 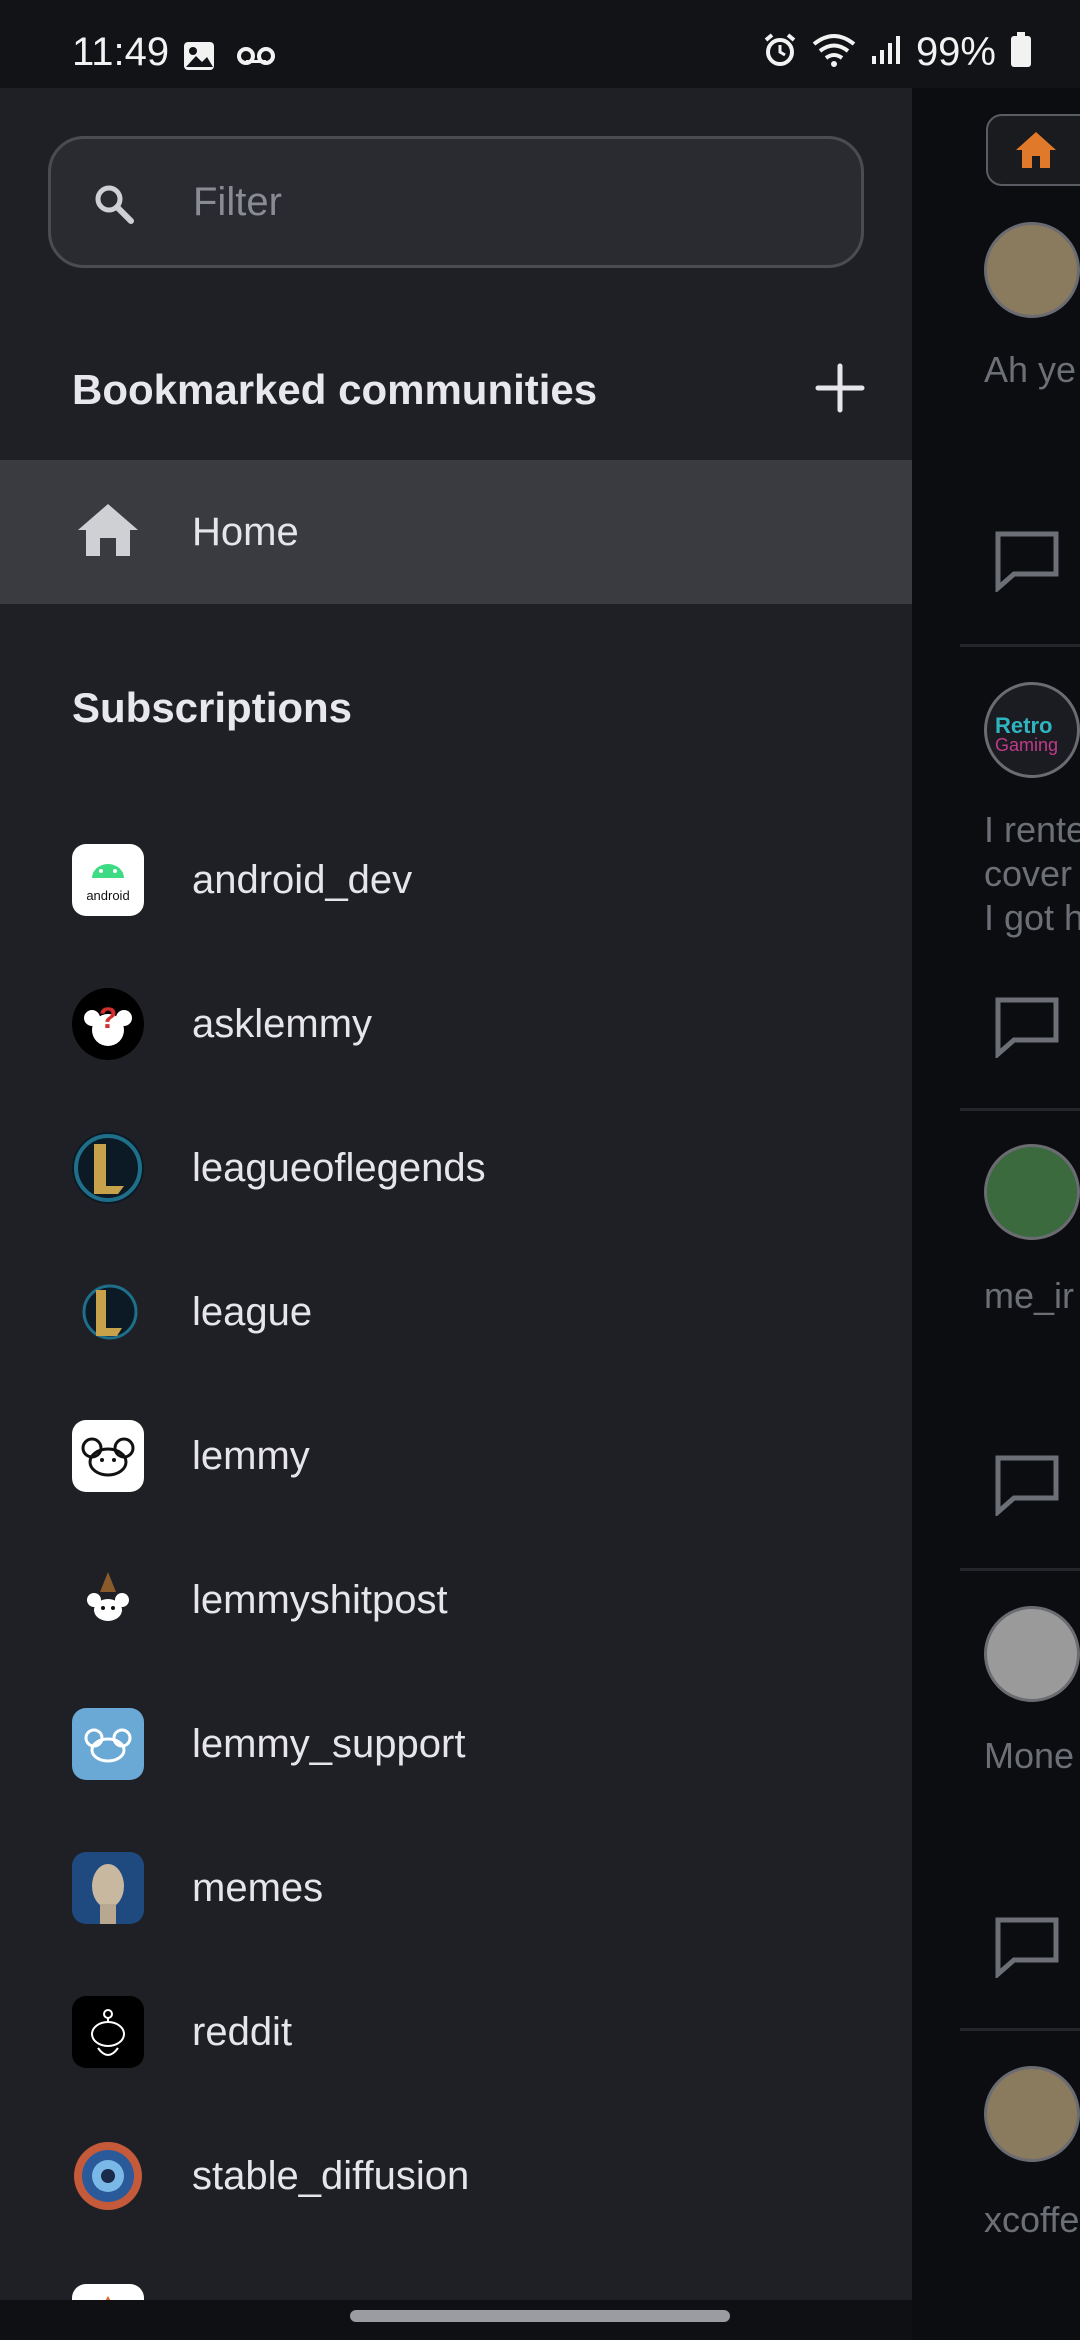 I want to click on subscription-label: memes, so click(x=258, y=1888).